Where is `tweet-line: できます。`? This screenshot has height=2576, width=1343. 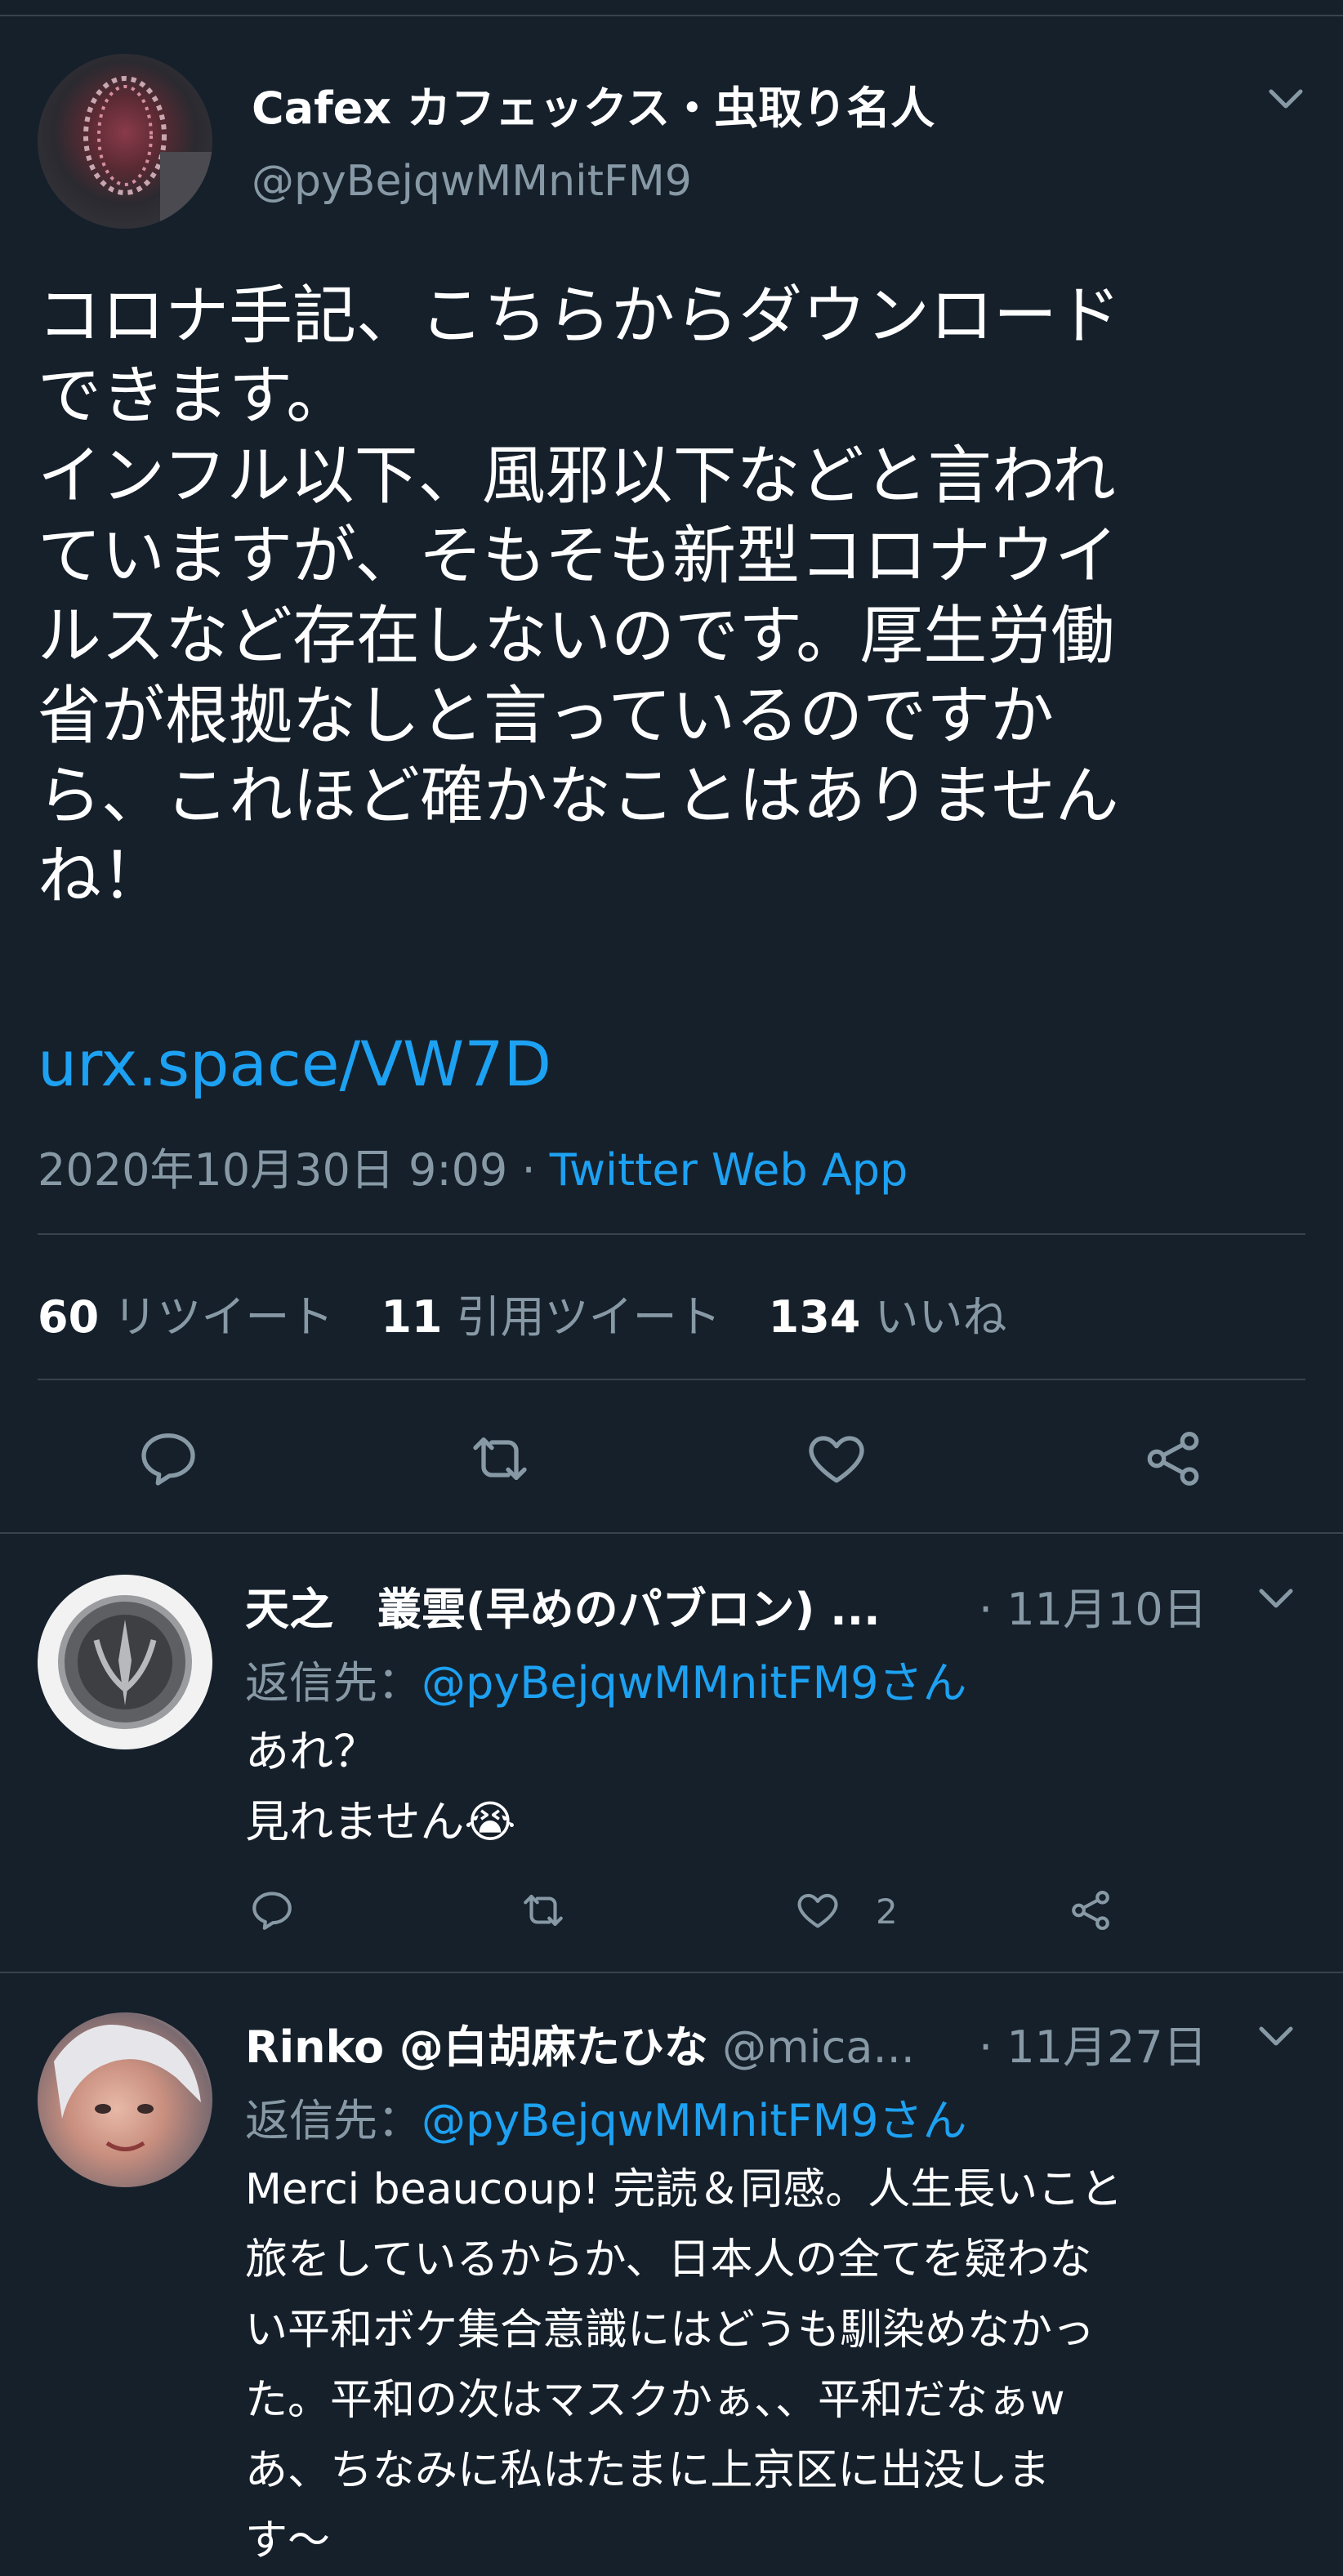 tweet-line: できます。 is located at coordinates (194, 396).